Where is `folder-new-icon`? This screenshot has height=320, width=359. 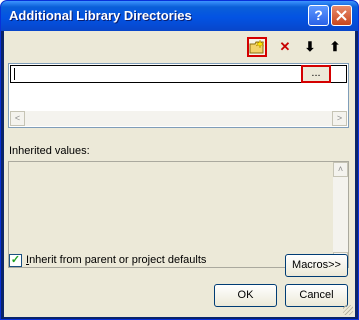 folder-new-icon is located at coordinates (257, 47).